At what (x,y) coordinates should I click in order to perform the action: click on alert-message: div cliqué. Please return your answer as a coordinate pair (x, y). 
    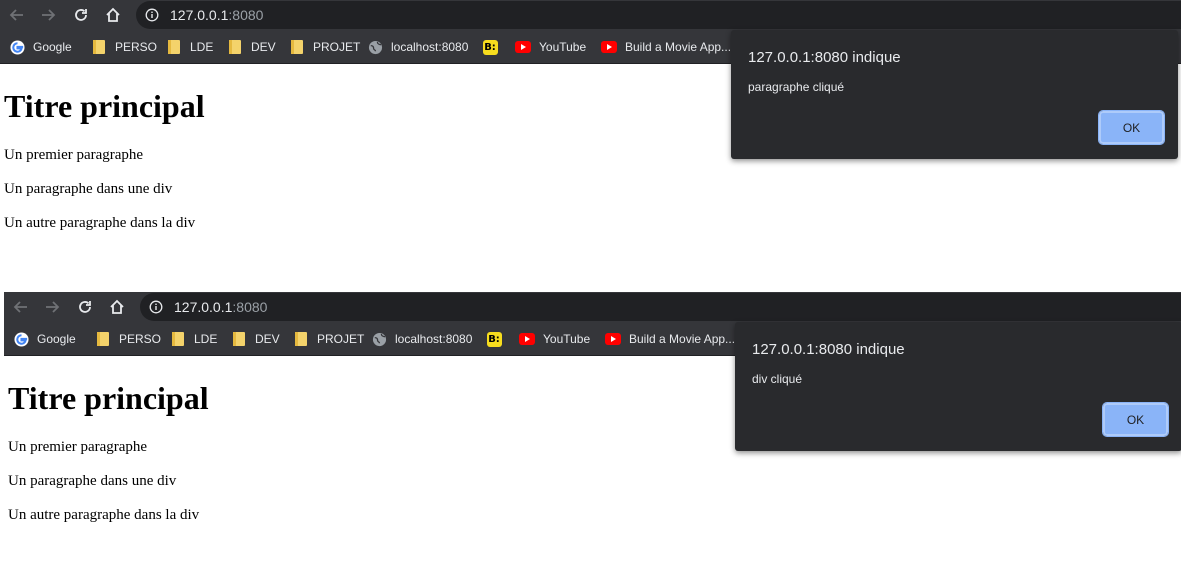
    Looking at the image, I should click on (777, 379).